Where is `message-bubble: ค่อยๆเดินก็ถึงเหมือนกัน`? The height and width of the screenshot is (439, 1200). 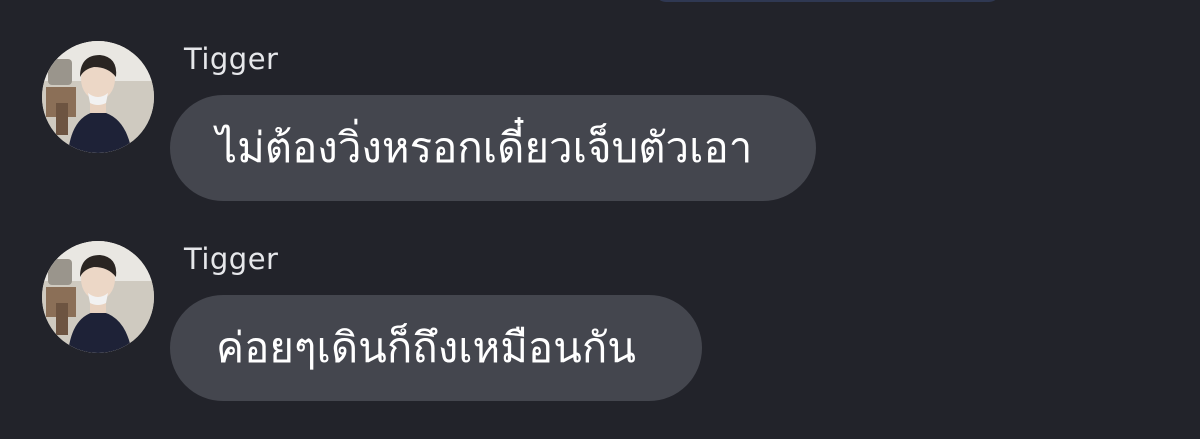 message-bubble: ค่อยๆเดินก็ถึงเหมือนกัน is located at coordinates (436, 348).